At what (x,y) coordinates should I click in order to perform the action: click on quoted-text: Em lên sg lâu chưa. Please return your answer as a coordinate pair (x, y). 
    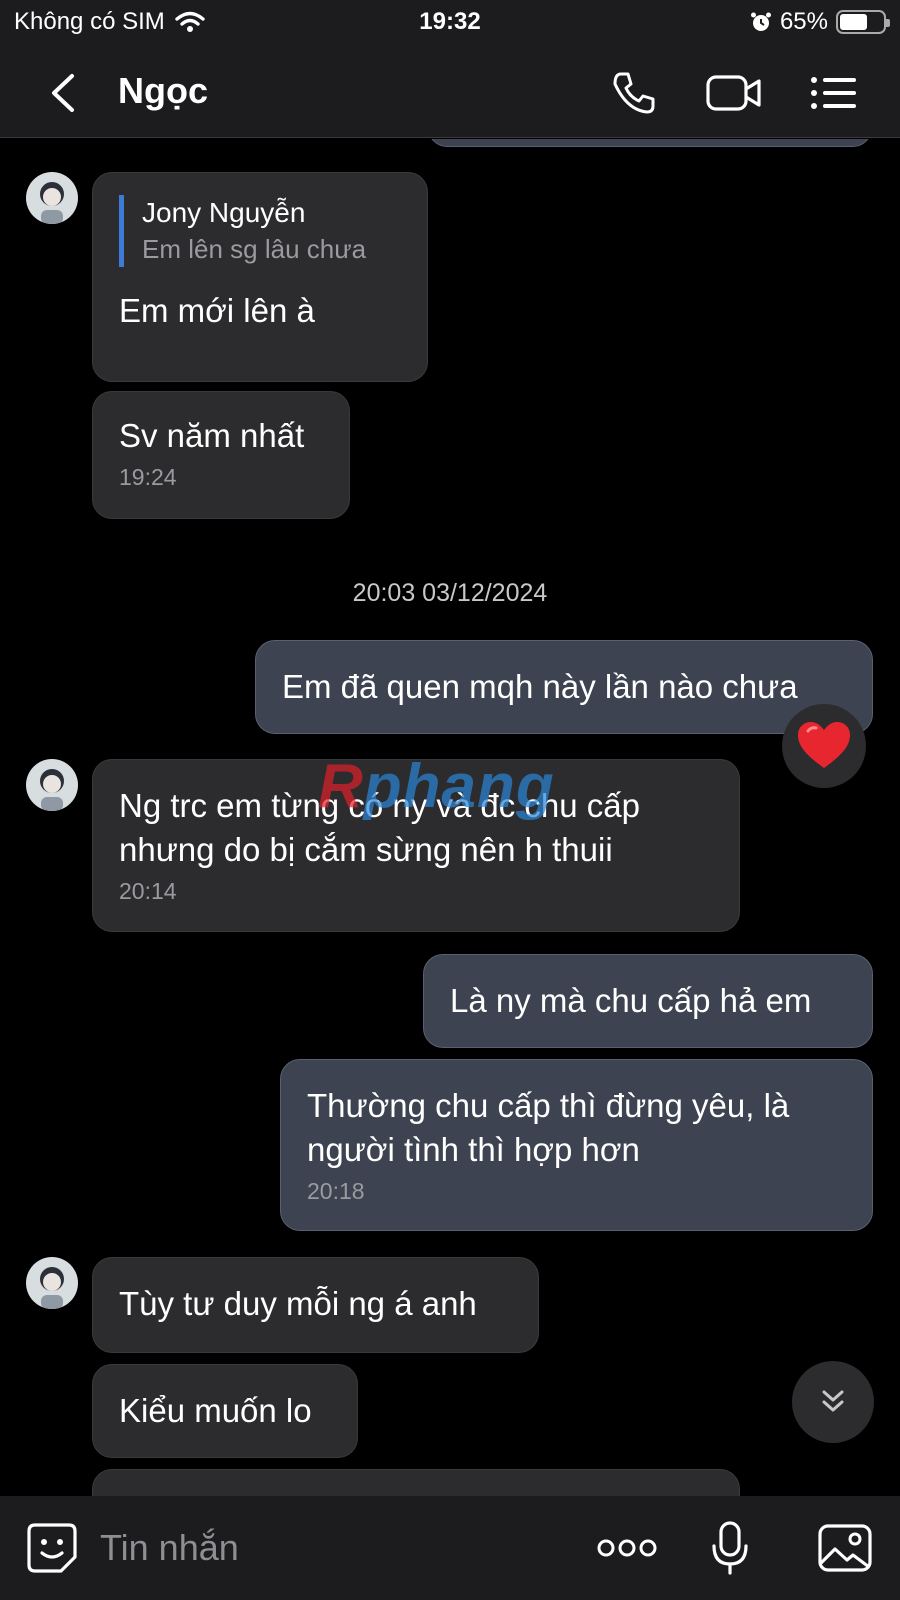
    Looking at the image, I should click on (254, 249).